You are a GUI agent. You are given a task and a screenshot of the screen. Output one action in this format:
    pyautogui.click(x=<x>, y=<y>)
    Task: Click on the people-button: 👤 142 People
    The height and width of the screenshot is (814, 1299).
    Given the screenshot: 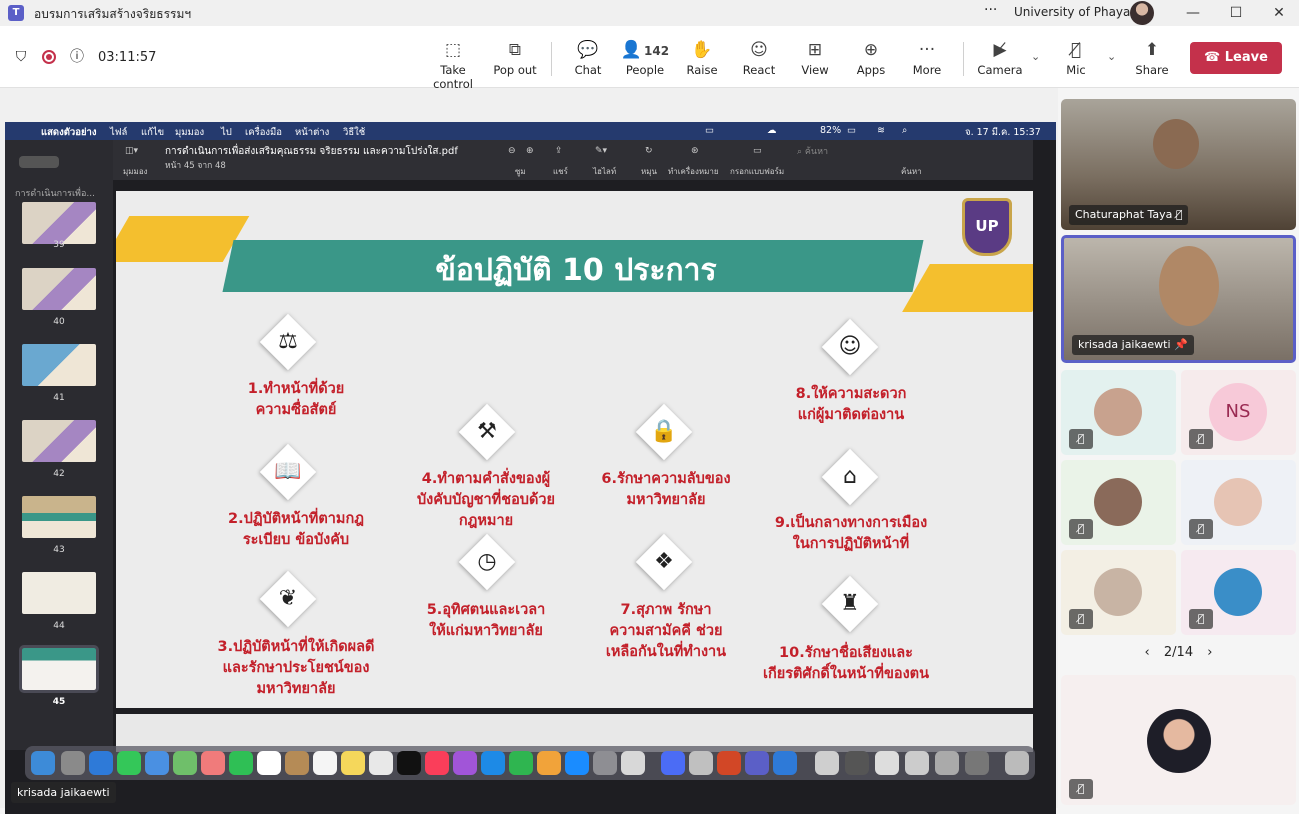 What is the action you would take?
    pyautogui.click(x=645, y=58)
    